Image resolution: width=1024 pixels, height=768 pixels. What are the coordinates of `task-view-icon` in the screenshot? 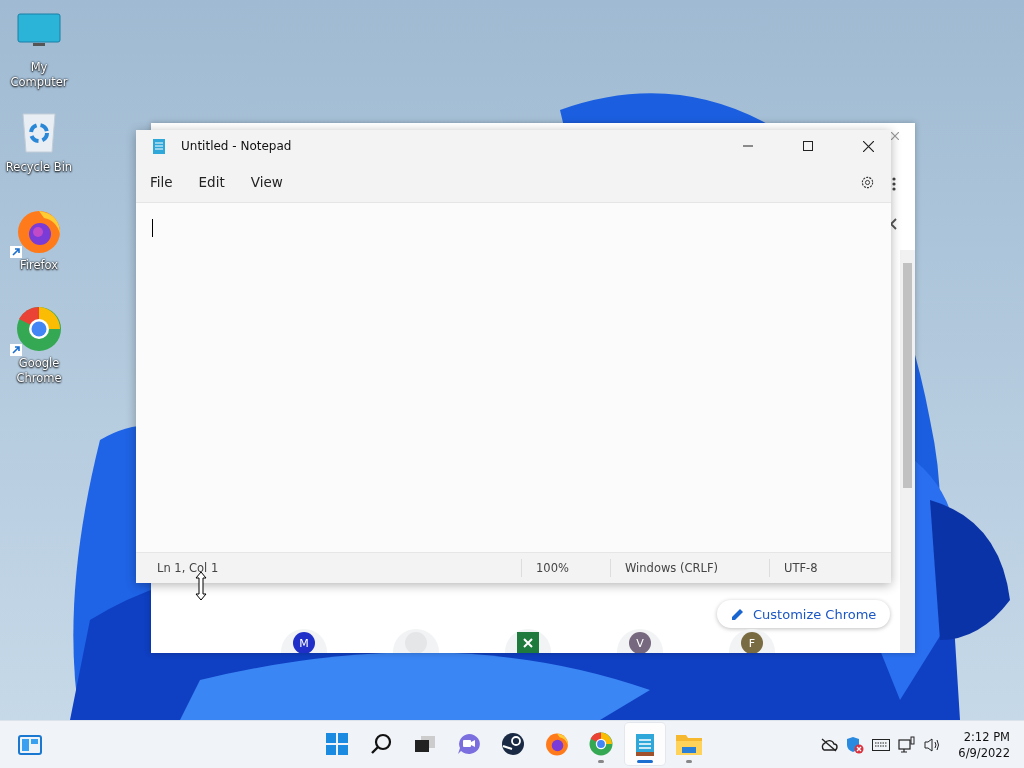 It's located at (425, 744).